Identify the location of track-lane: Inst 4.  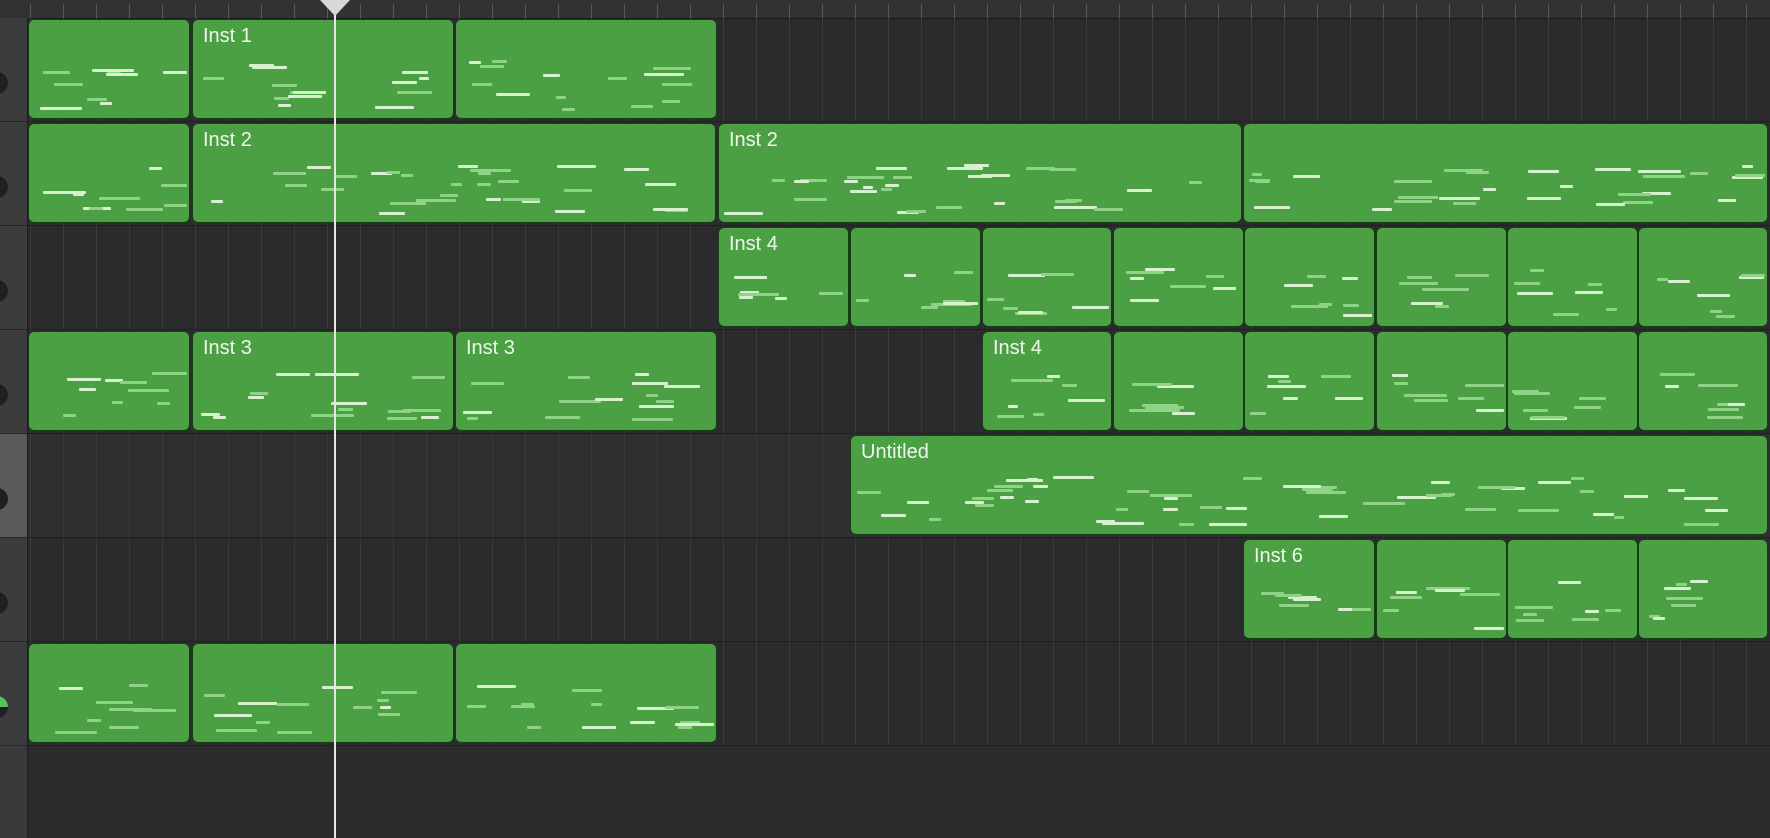
(899, 278).